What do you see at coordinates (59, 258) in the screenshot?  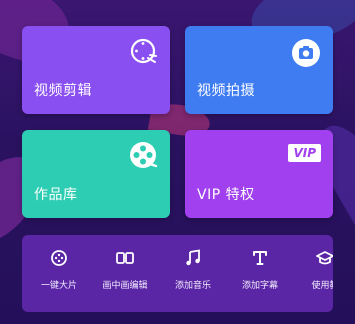 I see `one-click-movie-icon` at bounding box center [59, 258].